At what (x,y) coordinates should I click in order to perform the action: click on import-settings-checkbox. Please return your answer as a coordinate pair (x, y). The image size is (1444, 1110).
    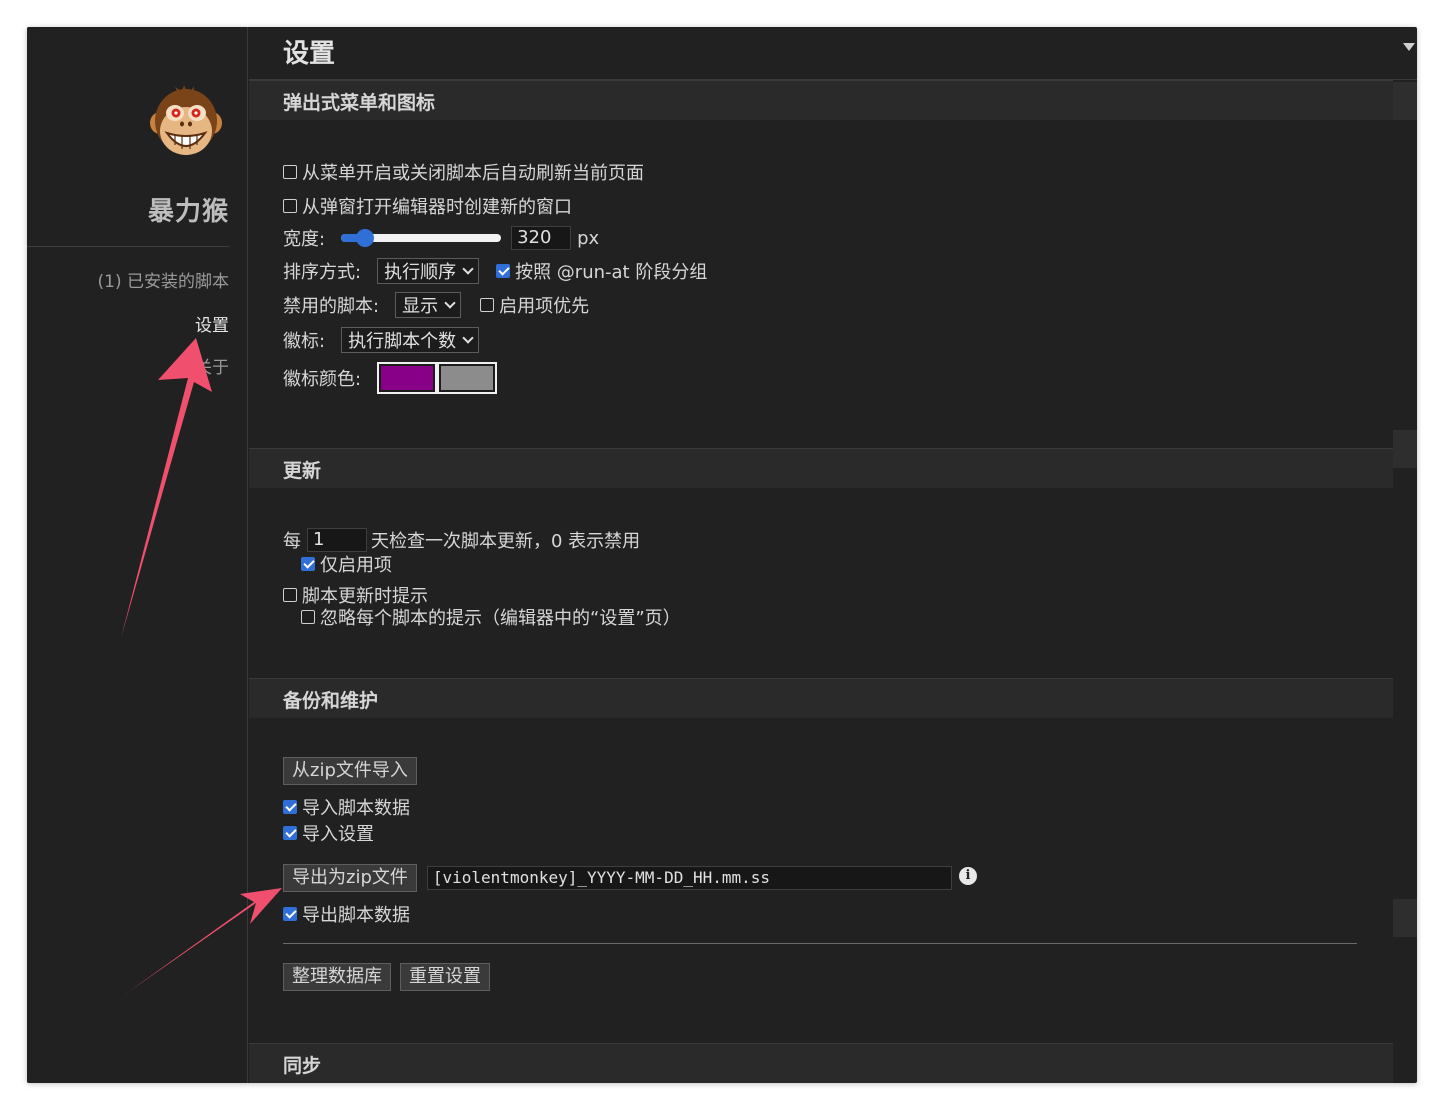
    Looking at the image, I should click on (290, 833).